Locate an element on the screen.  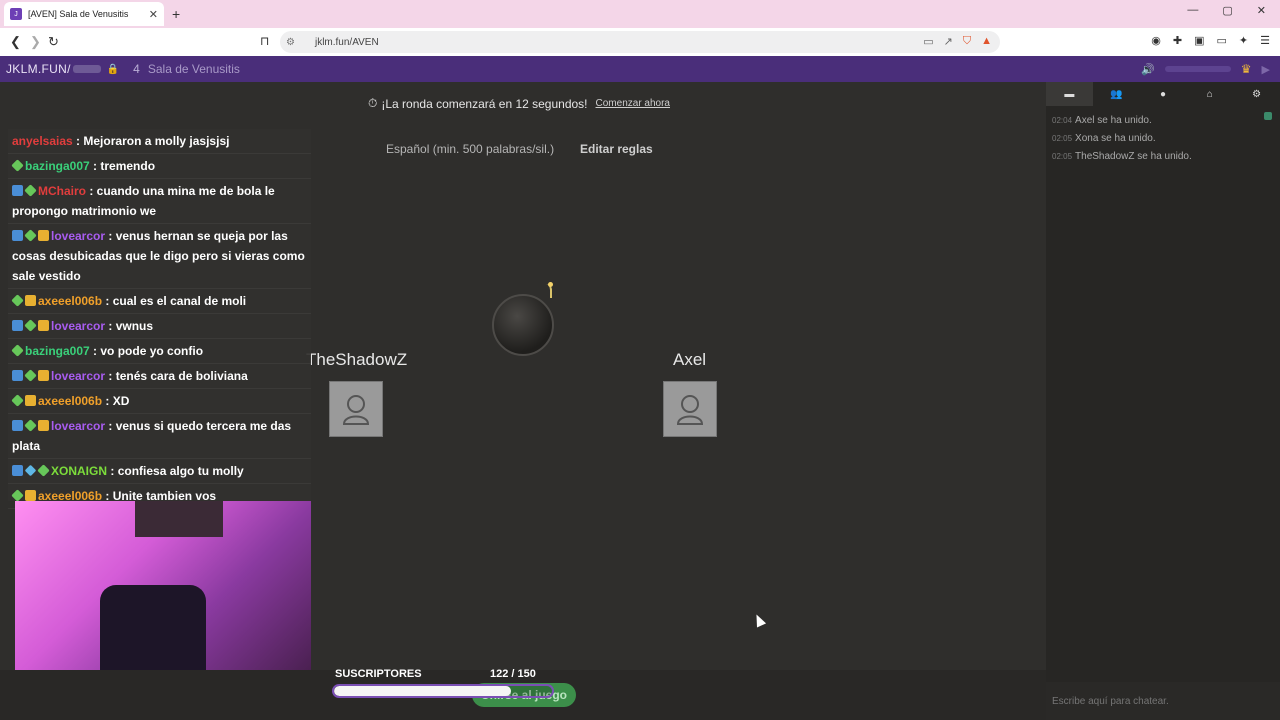
player-avatar-left is located at coordinates (356, 409).